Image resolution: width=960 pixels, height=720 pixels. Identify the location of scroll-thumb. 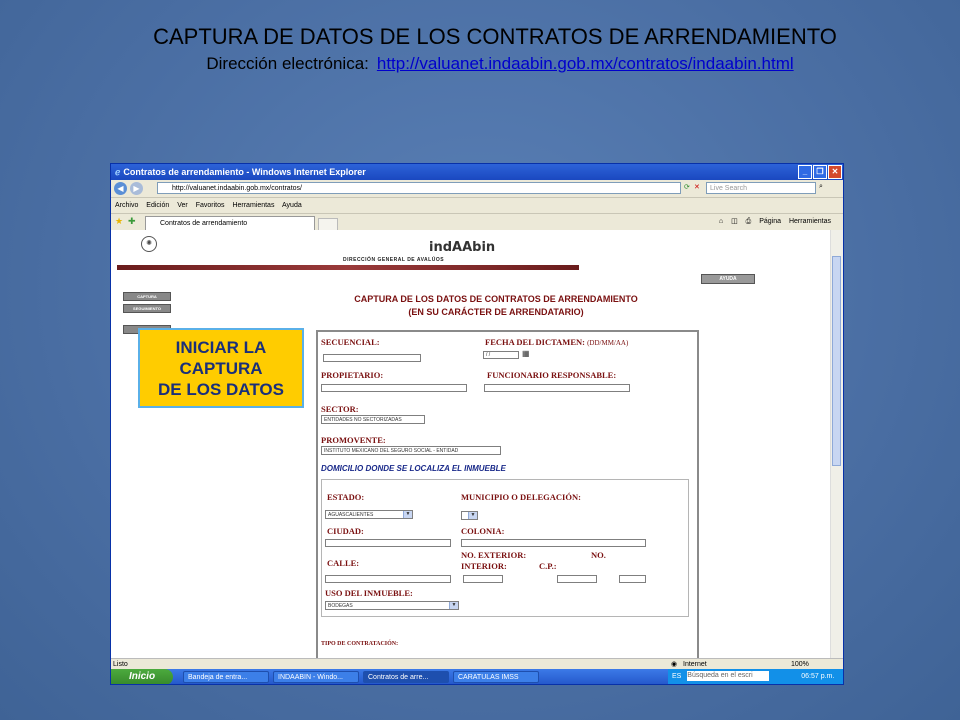
(836, 361).